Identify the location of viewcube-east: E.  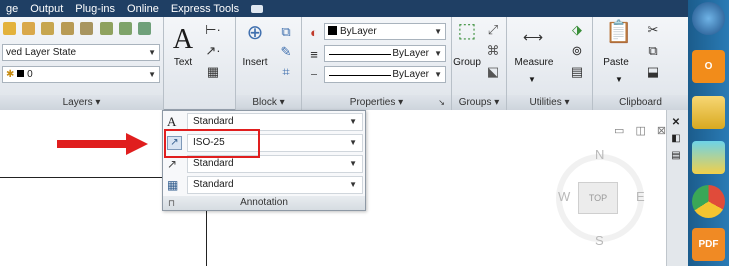
(640, 196).